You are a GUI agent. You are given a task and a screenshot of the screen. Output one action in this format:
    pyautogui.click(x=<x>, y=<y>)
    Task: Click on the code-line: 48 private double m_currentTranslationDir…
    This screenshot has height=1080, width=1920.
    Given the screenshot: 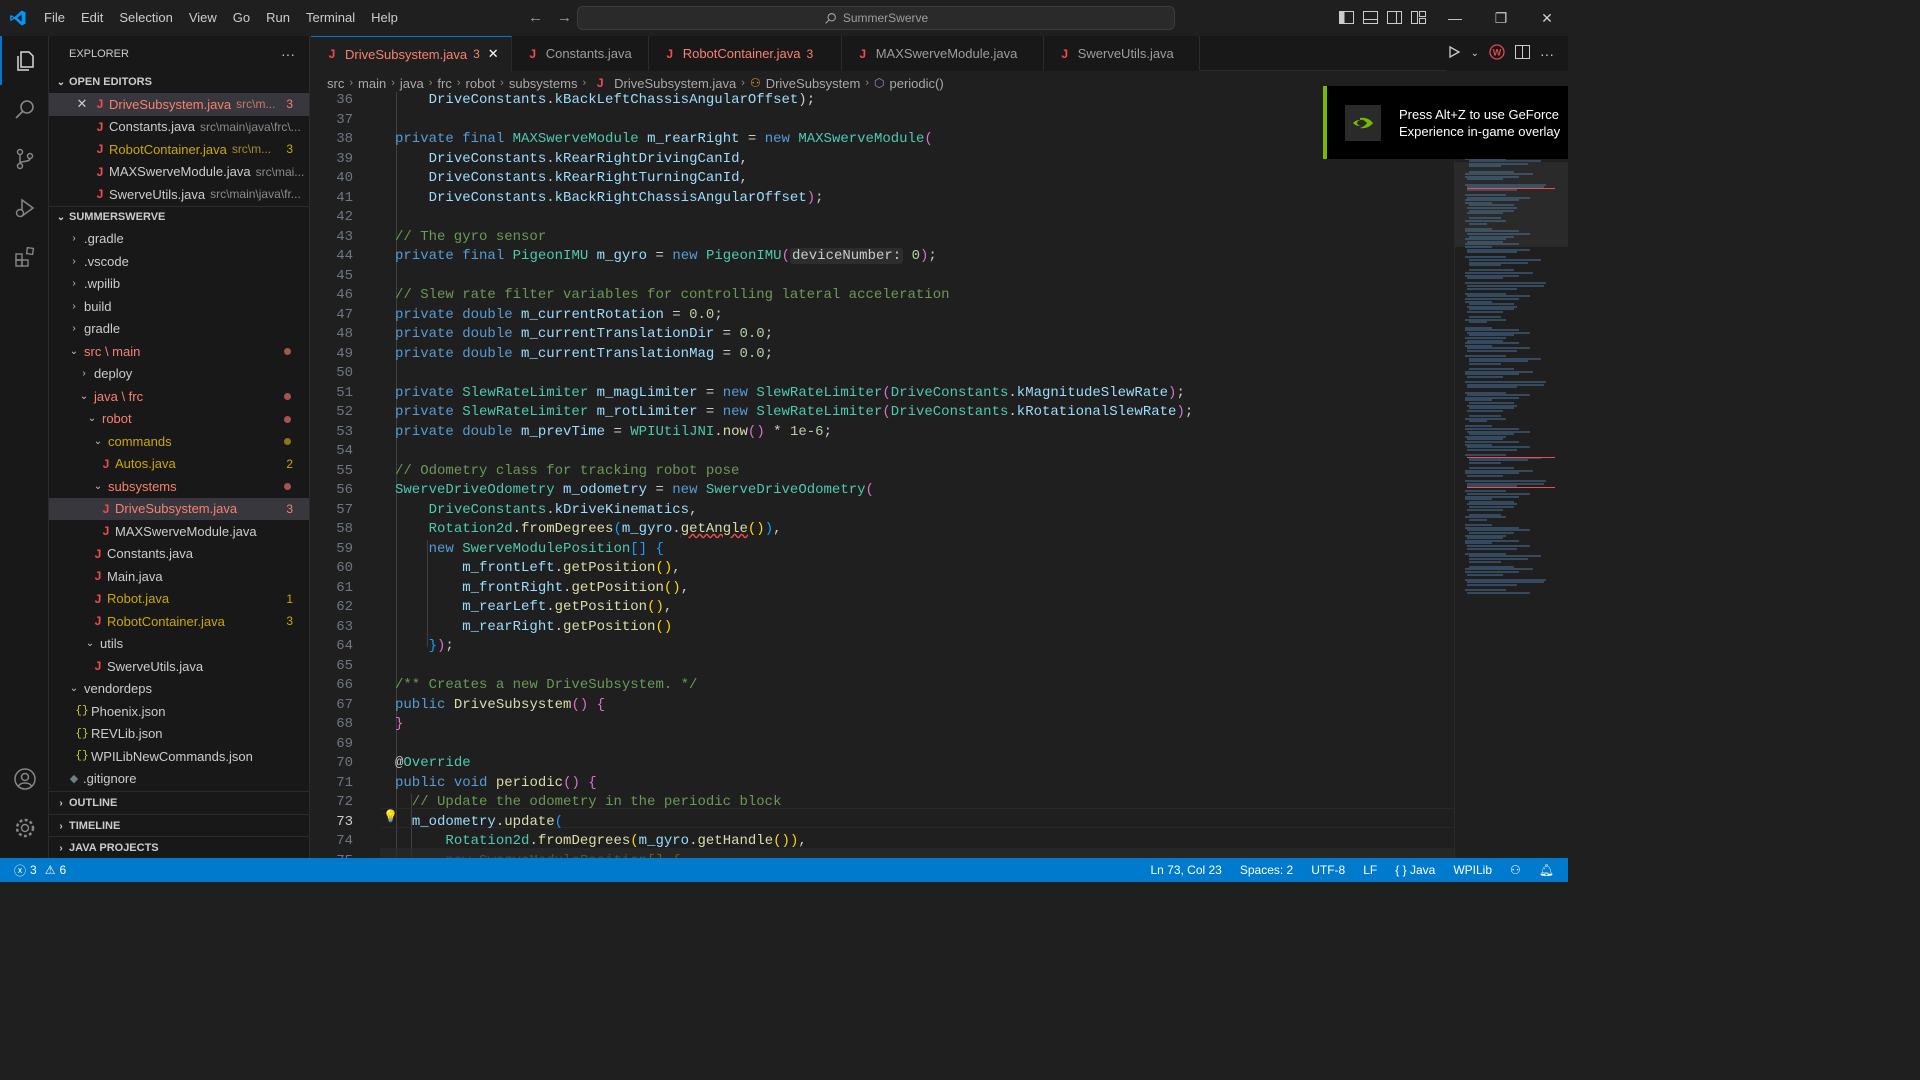 What is the action you would take?
    pyautogui.click(x=882, y=335)
    